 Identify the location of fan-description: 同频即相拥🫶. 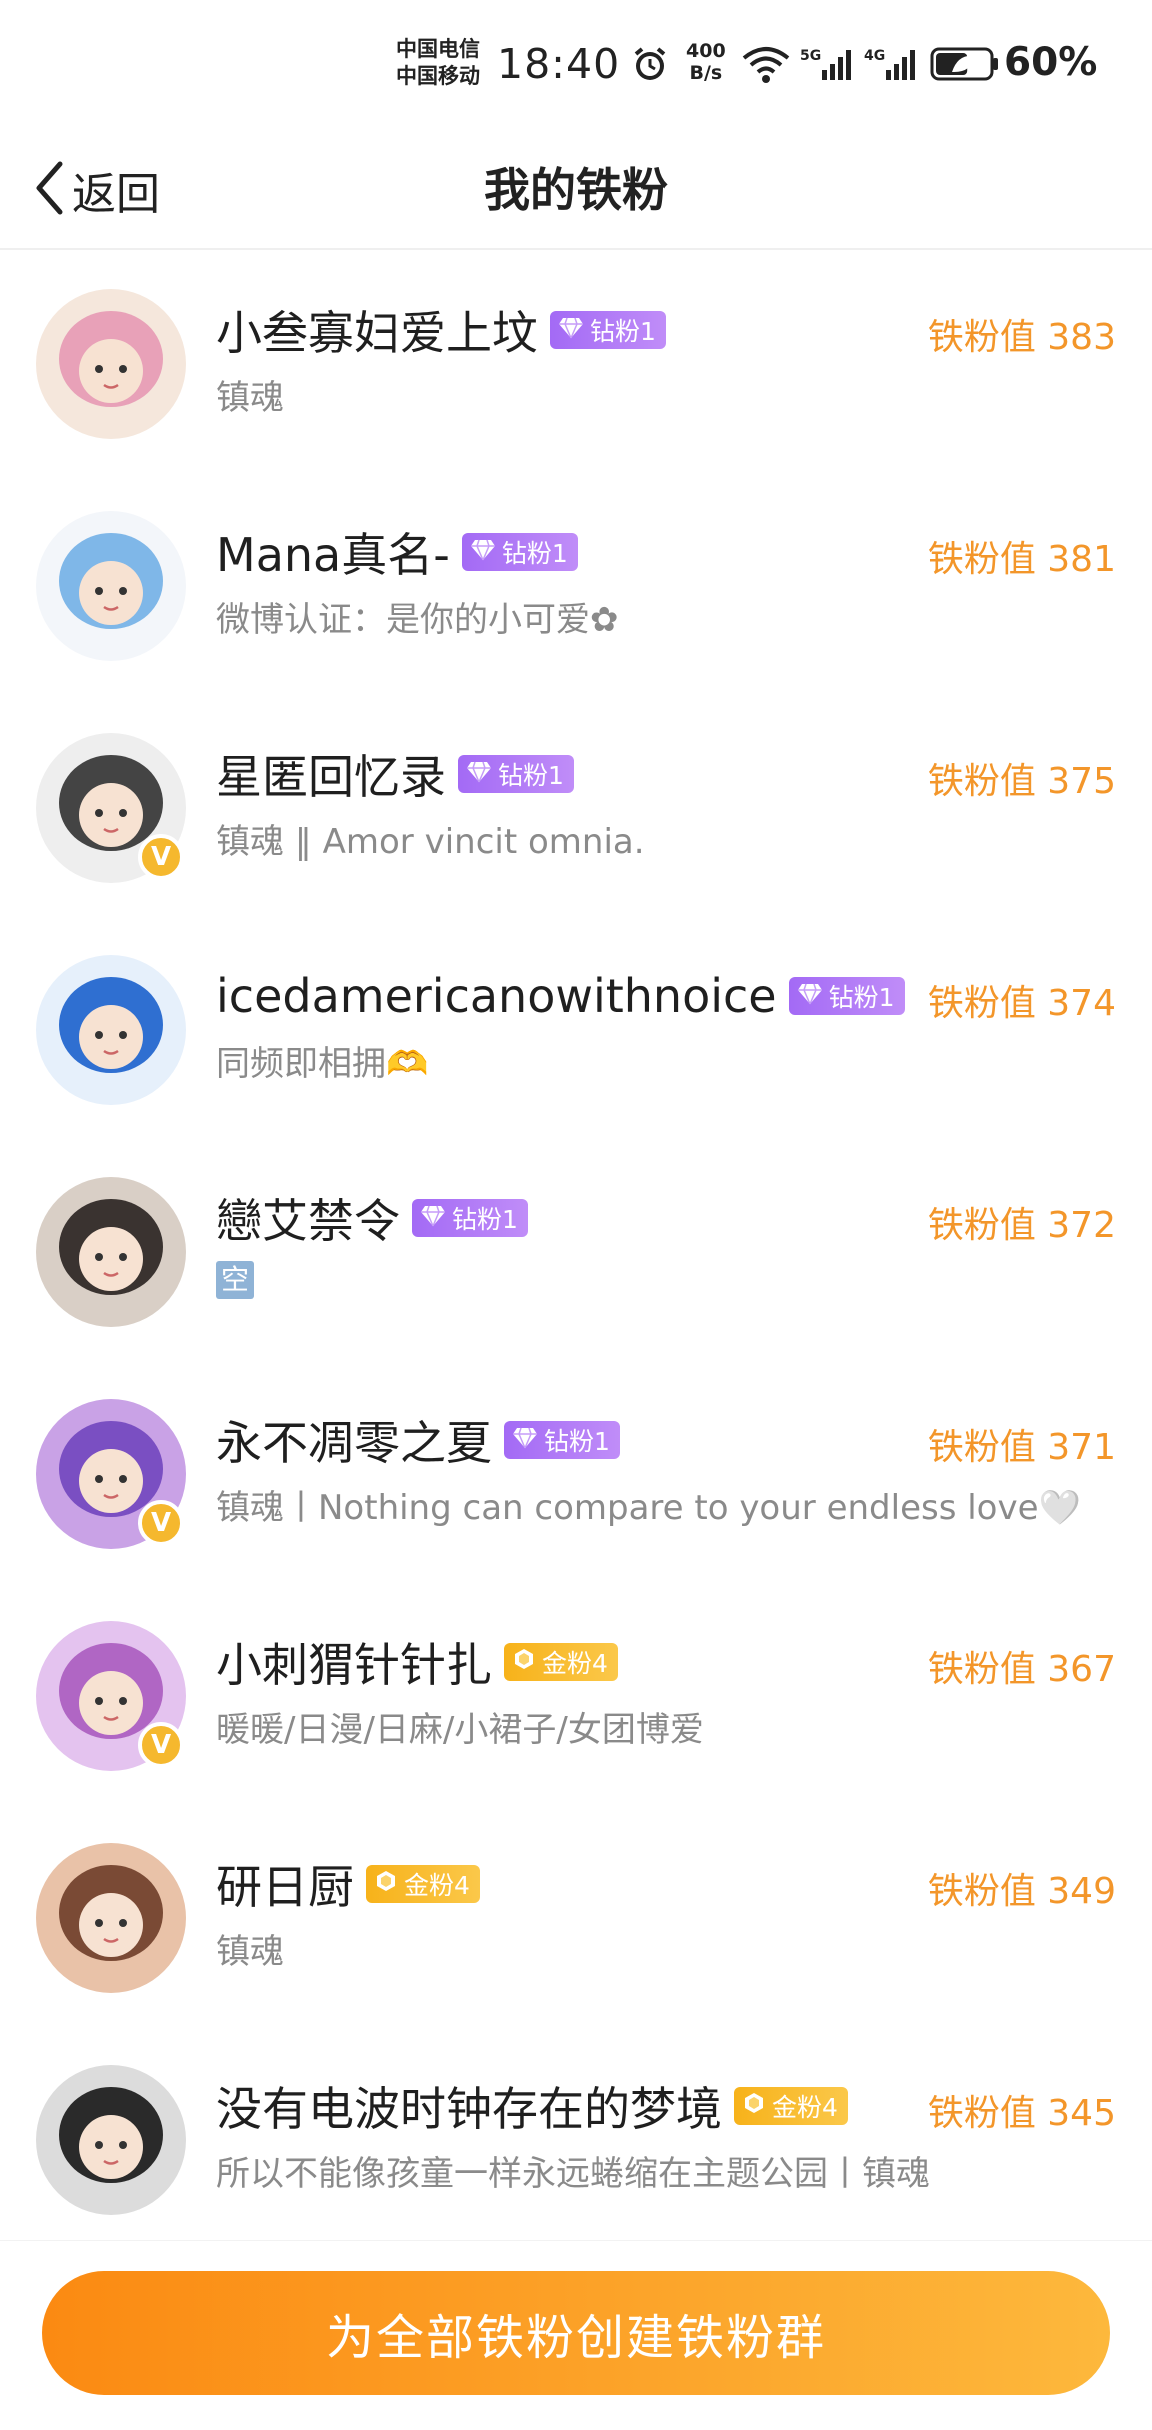
(322, 1064).